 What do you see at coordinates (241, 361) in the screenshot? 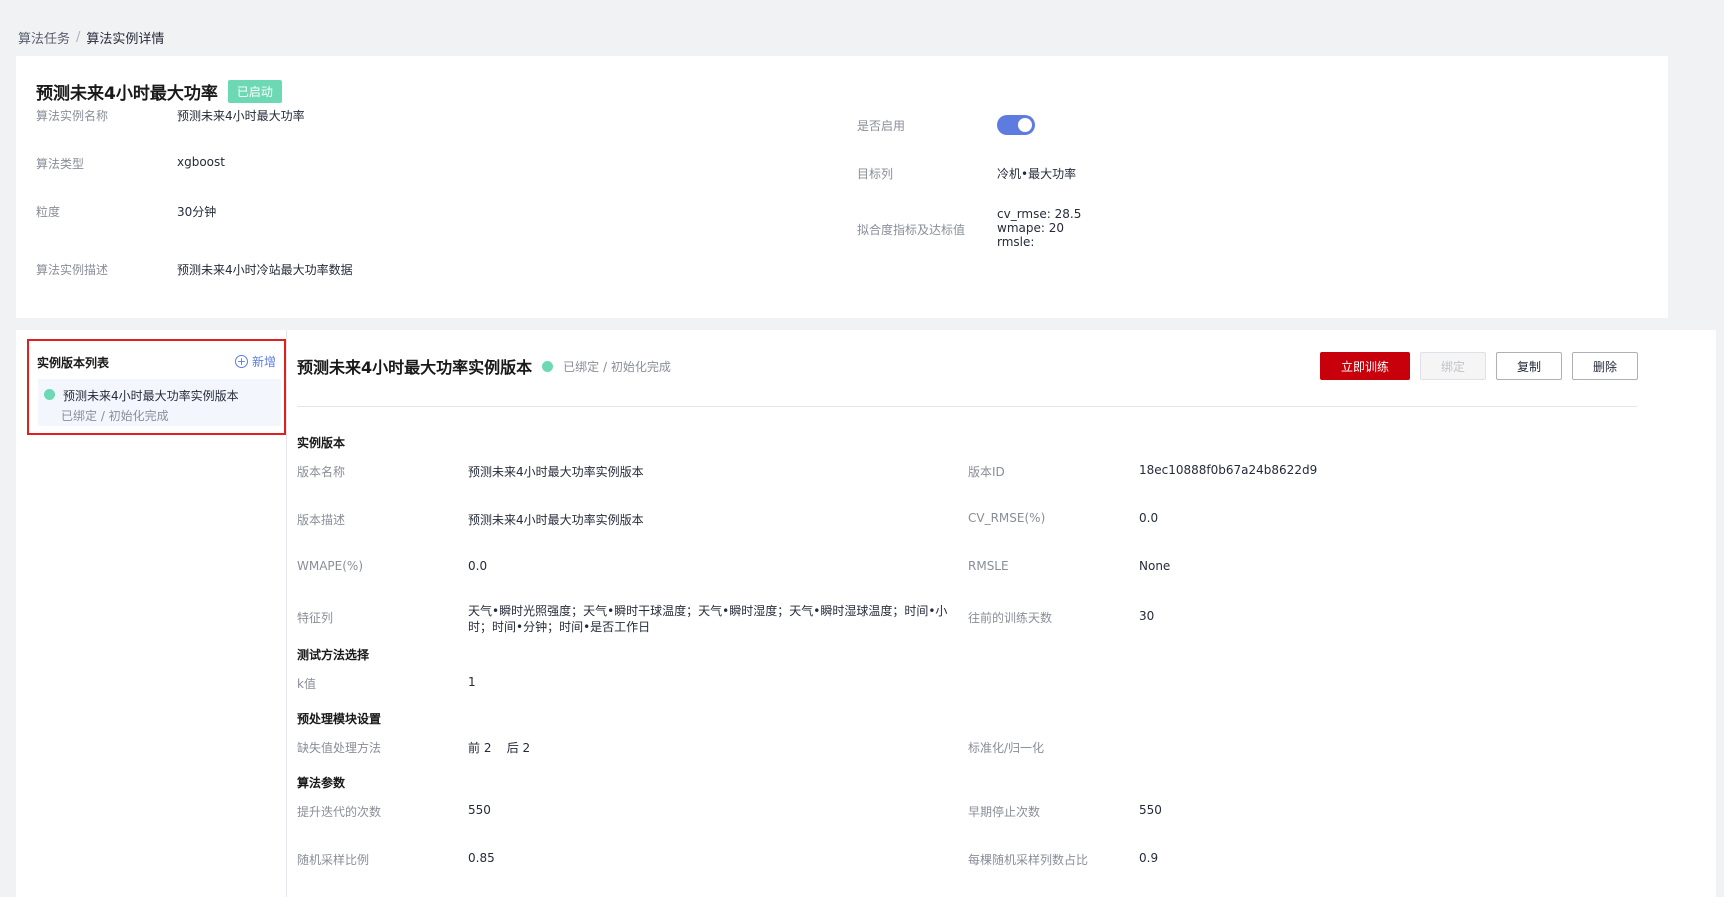
I see `plus-circle-icon: +` at bounding box center [241, 361].